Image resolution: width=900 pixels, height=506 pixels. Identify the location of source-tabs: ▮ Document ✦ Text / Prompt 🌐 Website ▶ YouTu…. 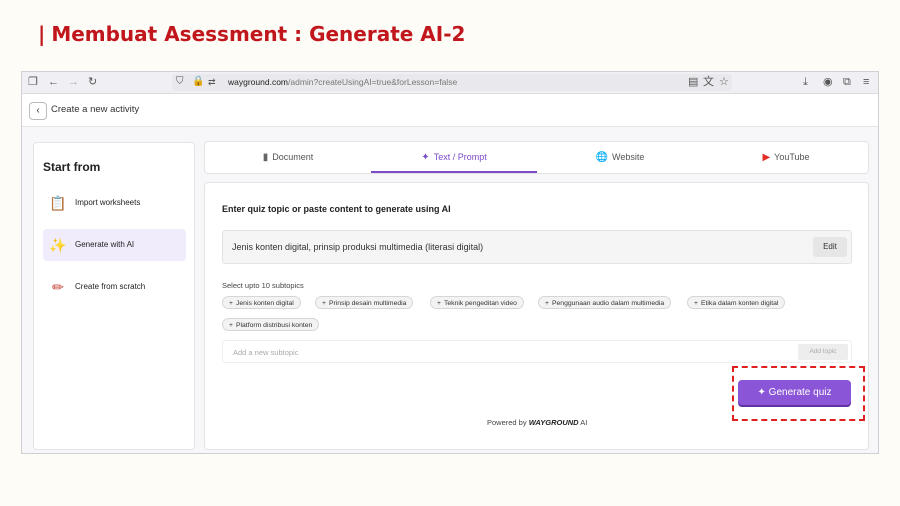
(536, 157).